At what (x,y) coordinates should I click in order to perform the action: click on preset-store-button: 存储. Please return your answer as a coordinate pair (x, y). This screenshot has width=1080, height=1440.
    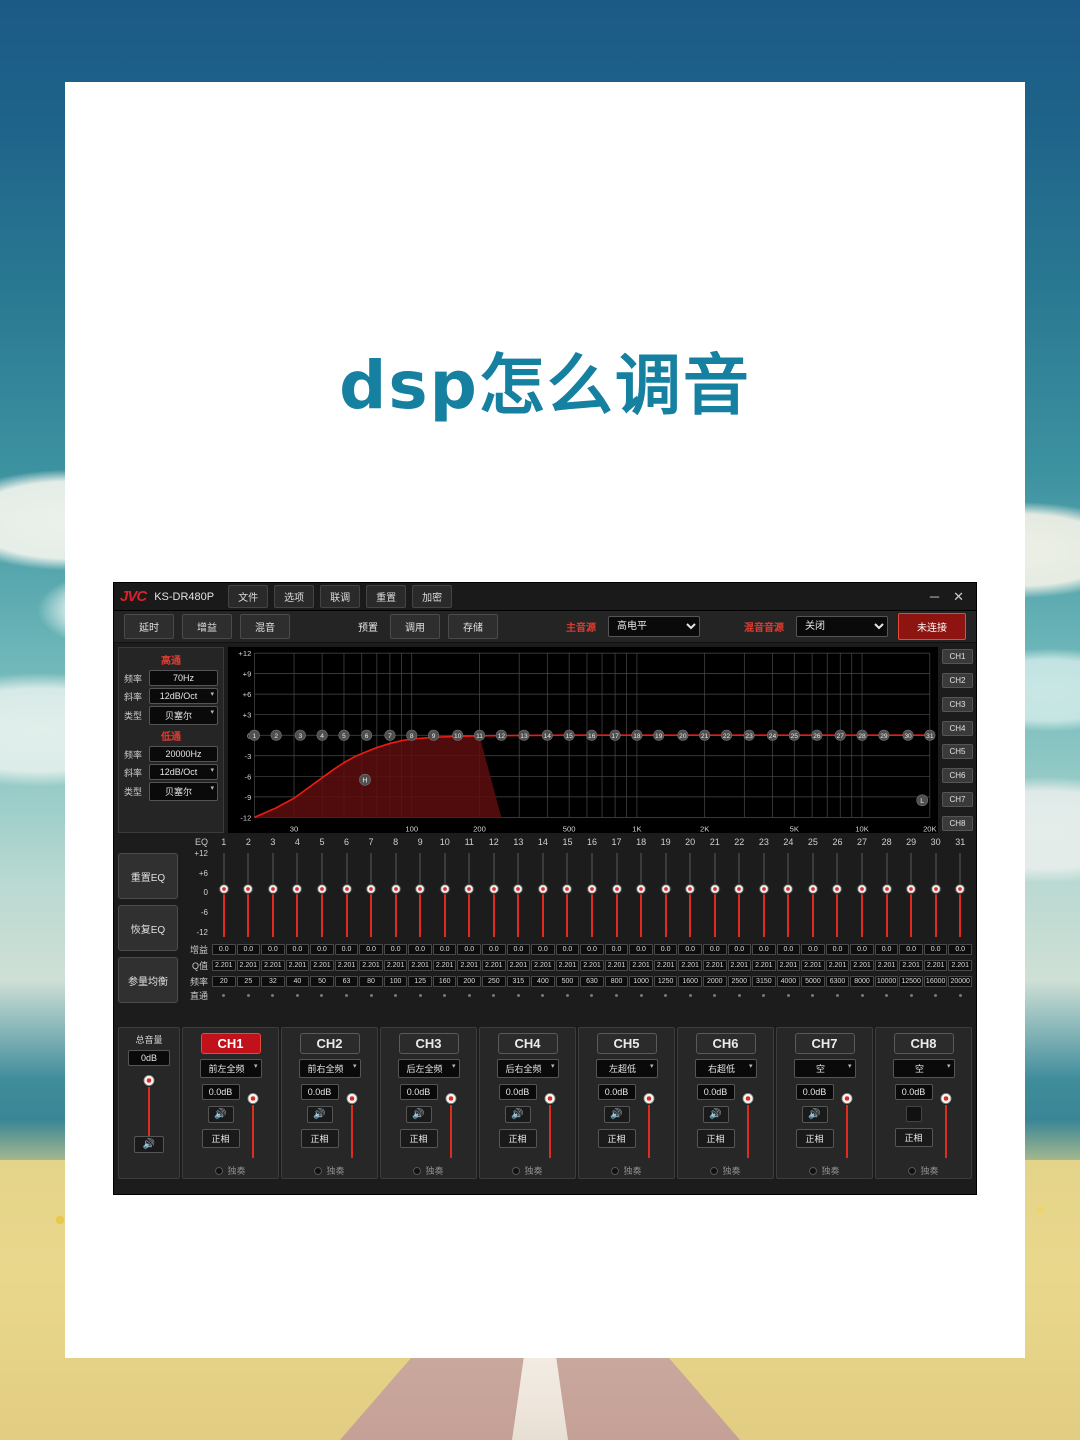
    Looking at the image, I should click on (473, 626).